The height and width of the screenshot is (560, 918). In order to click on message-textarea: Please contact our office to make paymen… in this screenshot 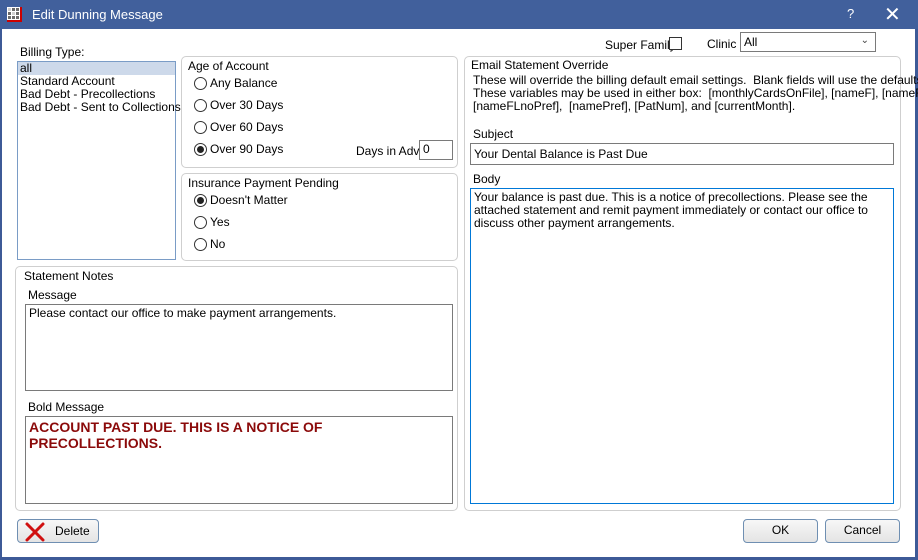, I will do `click(239, 347)`.